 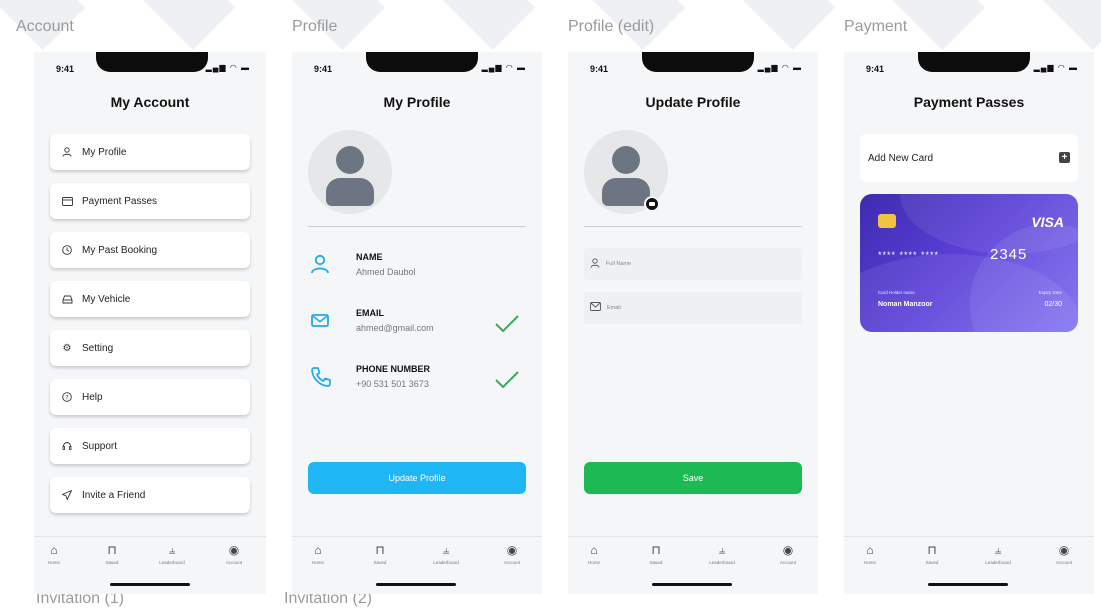 What do you see at coordinates (45, 26) in the screenshot?
I see `frame-label-account: Account` at bounding box center [45, 26].